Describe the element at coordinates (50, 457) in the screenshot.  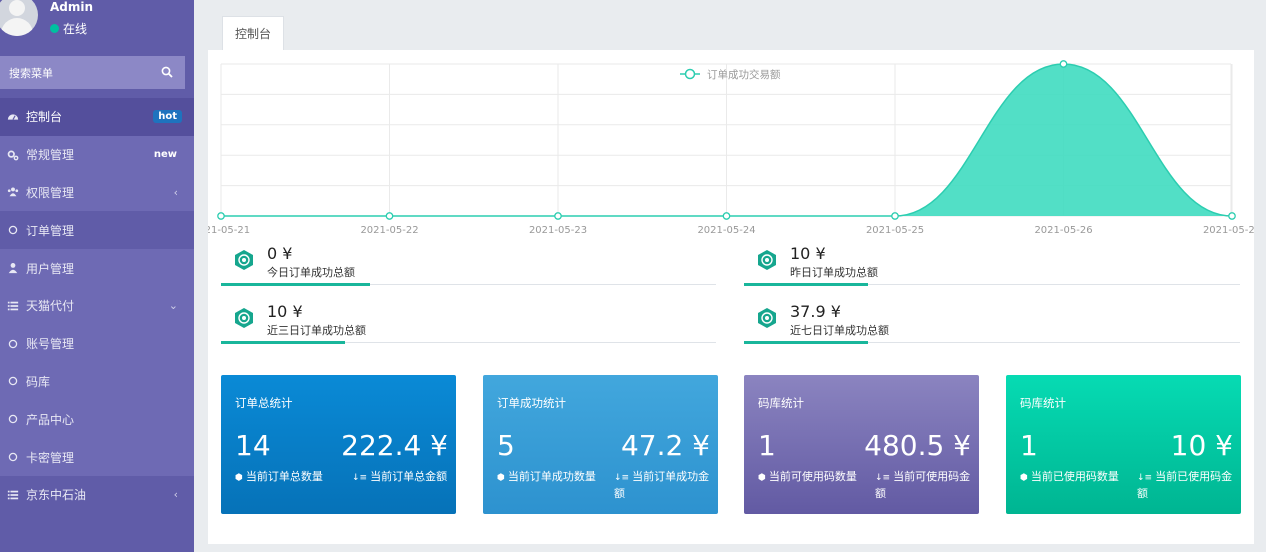
I see `sidebar-item-label: 卡密管理` at that location.